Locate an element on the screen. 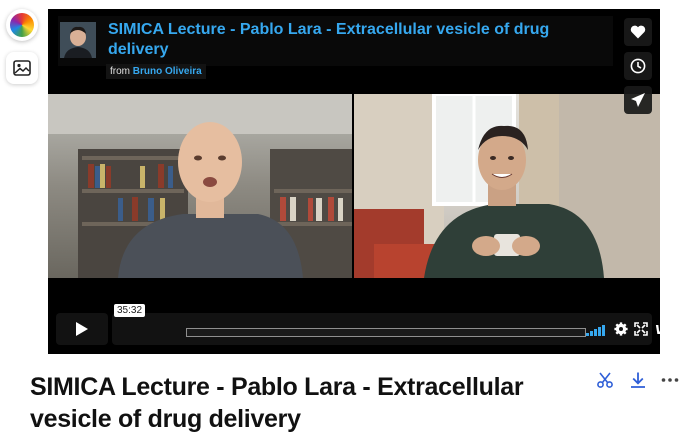 The image size is (690, 444). share-button is located at coordinates (638, 100).